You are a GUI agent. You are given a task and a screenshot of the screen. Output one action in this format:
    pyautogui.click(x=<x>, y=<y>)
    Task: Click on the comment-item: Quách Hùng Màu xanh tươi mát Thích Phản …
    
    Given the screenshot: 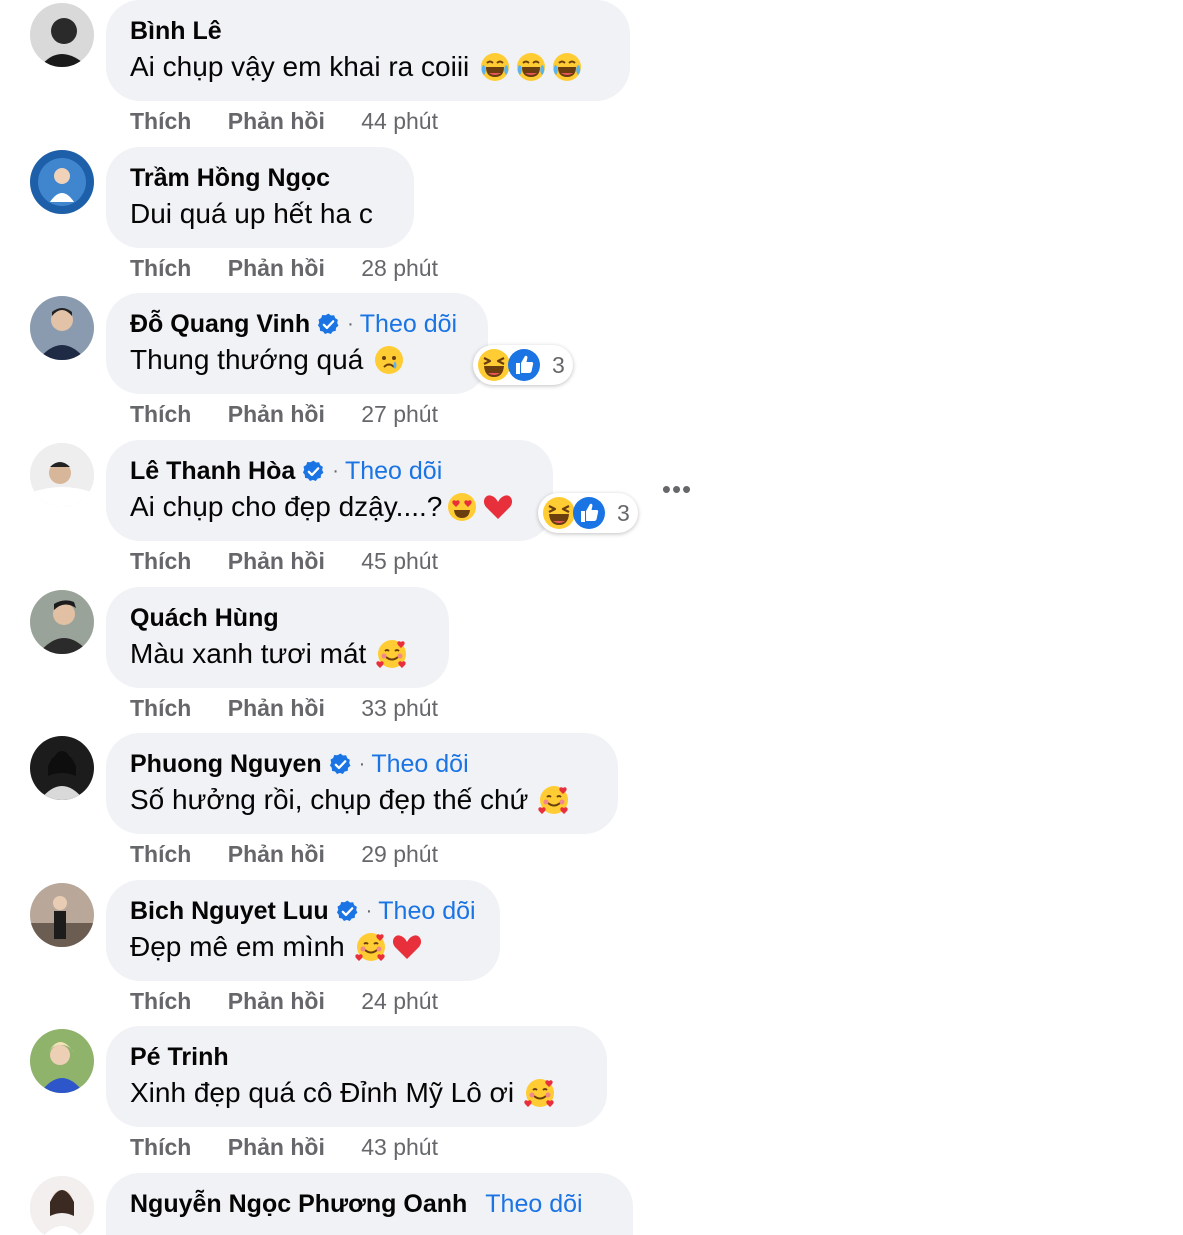 What is the action you would take?
    pyautogui.click(x=591, y=660)
    